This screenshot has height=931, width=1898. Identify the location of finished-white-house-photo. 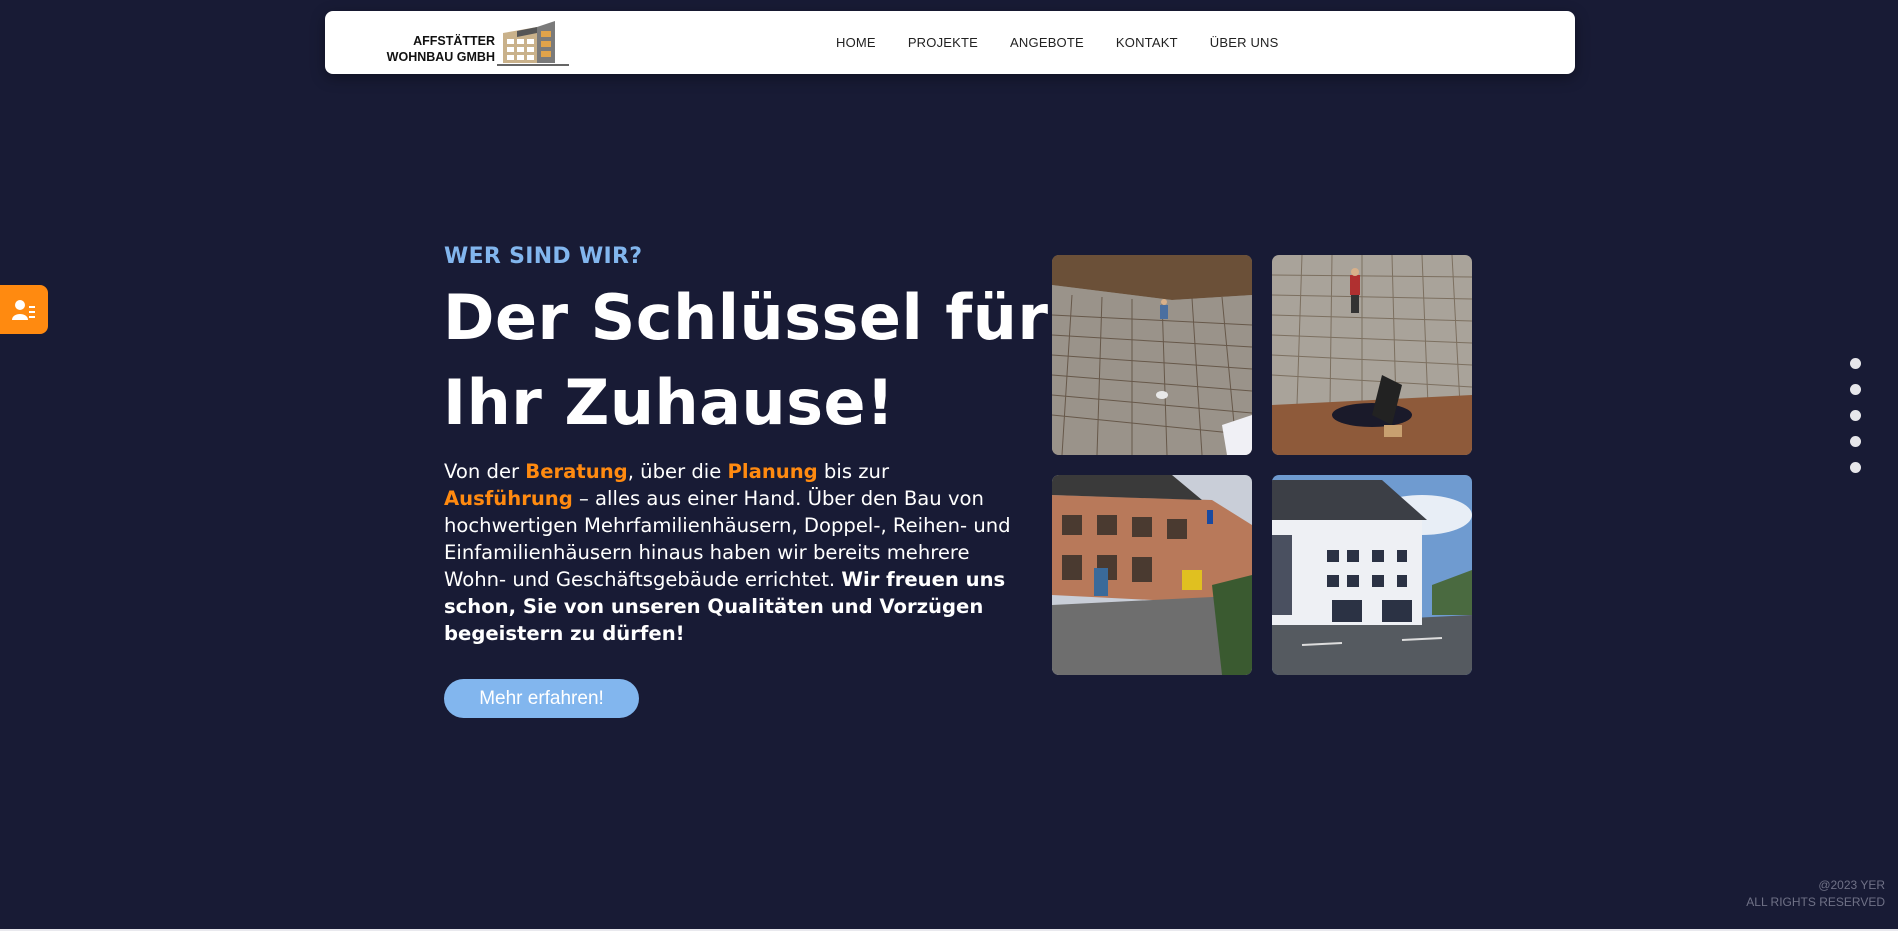
(1372, 575).